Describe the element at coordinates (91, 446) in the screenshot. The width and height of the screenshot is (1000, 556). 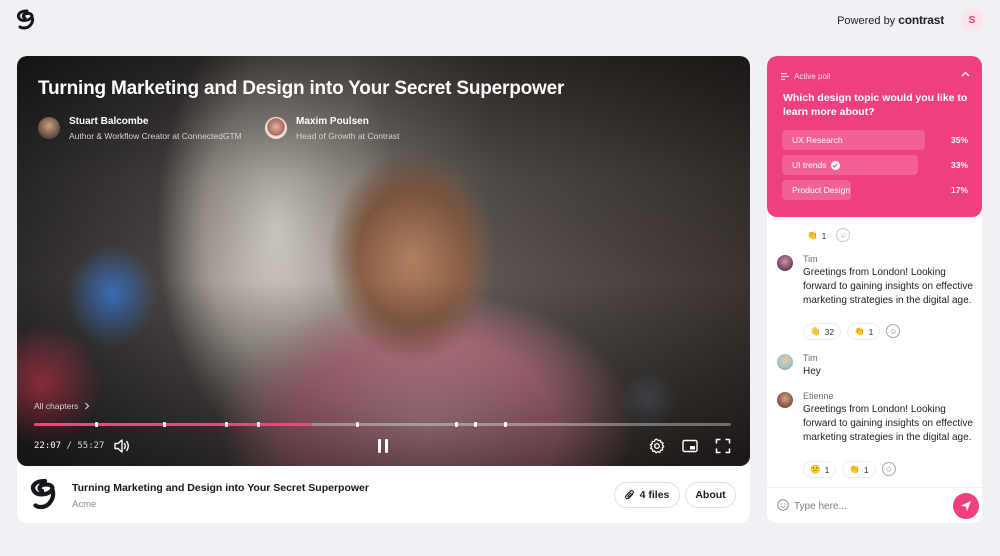
I see `total-time: 55:27` at that location.